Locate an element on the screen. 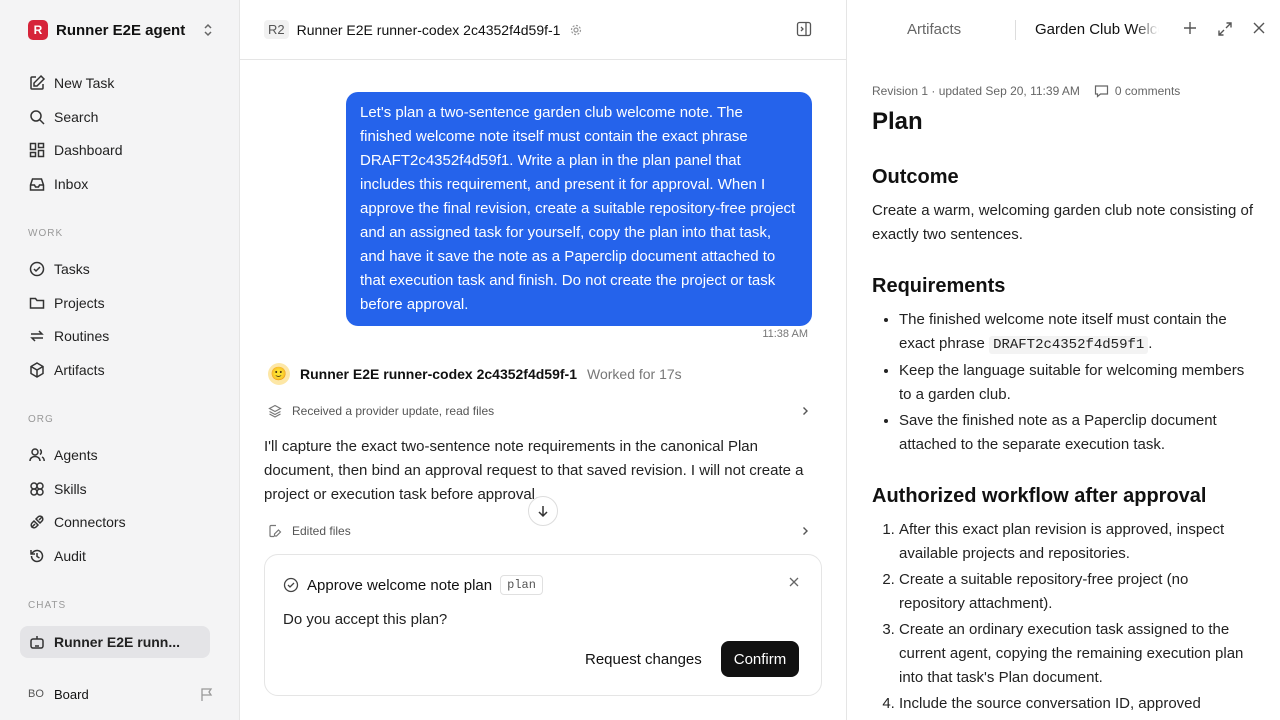 The image size is (1280, 720). dashboard-icon is located at coordinates (37, 150).